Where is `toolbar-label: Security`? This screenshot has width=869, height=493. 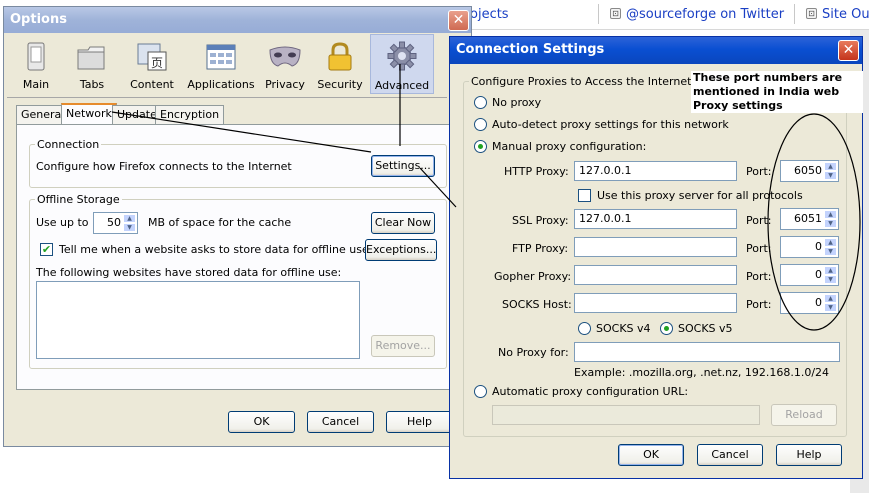
toolbar-label: Security is located at coordinates (340, 84).